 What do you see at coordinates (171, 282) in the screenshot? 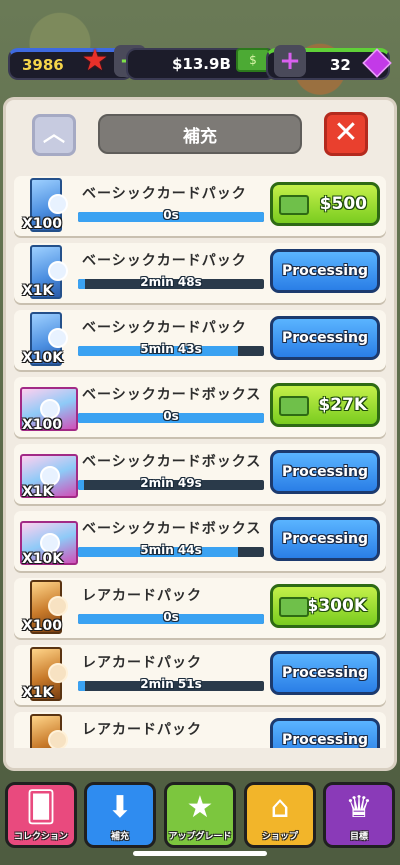
I see `timer-text: 2min 48s` at bounding box center [171, 282].